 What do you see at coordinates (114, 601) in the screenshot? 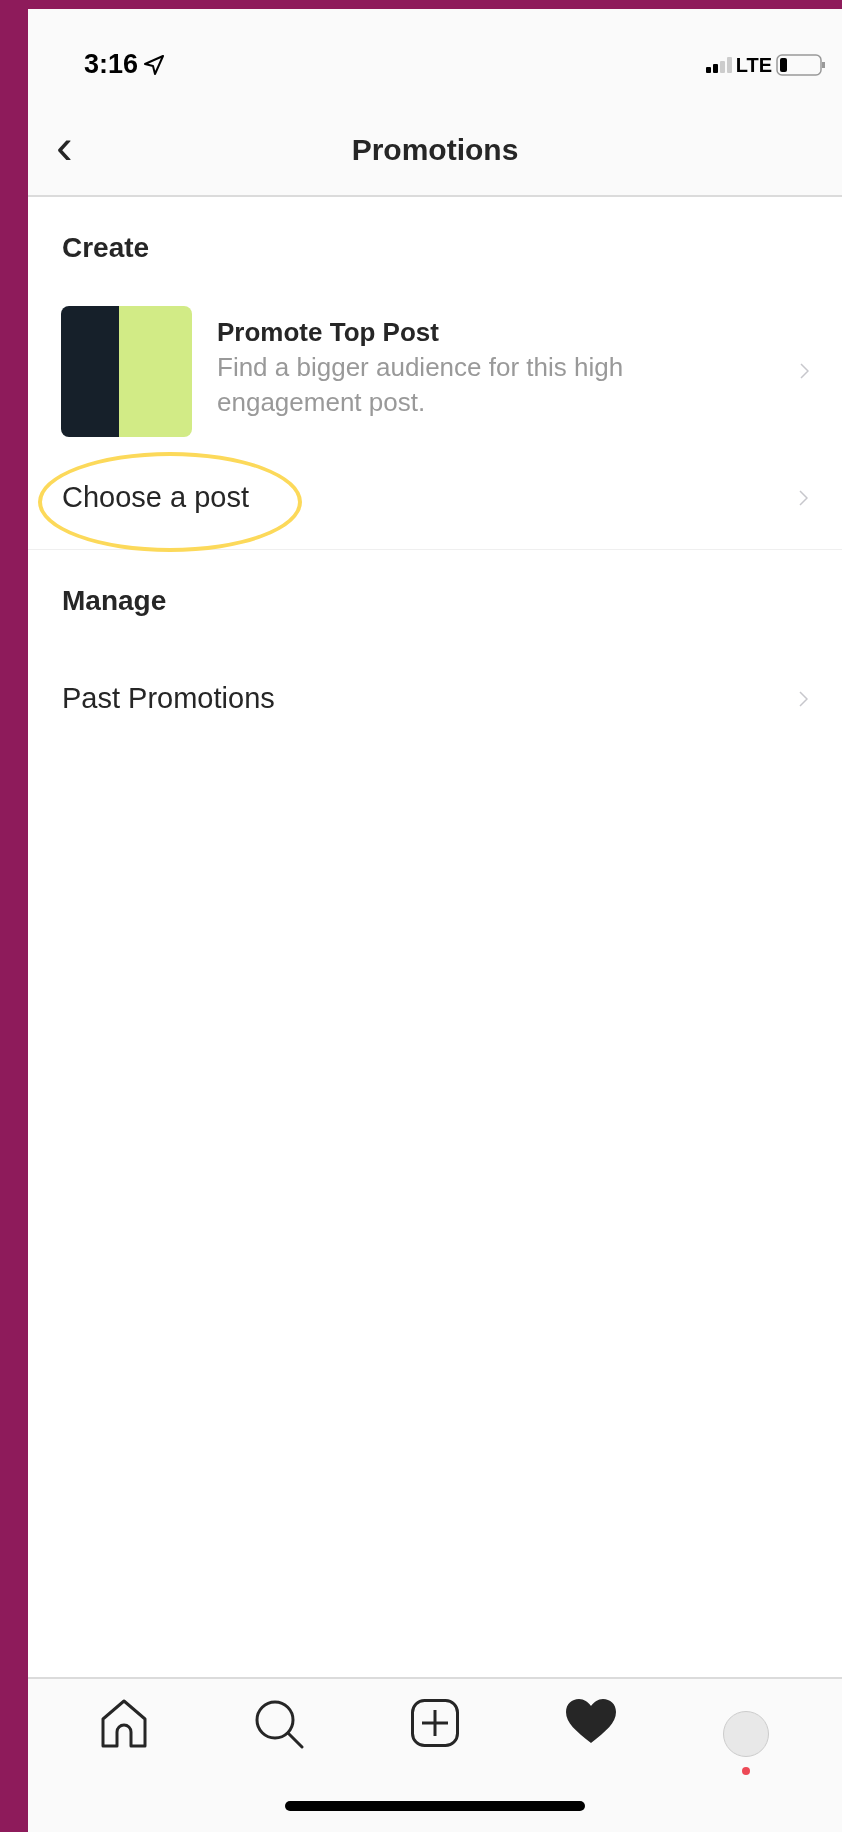
I see `section-heading: Manage` at bounding box center [114, 601].